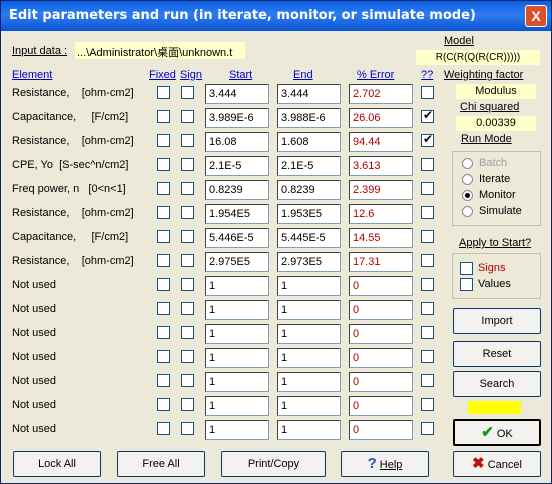  I want to click on end-value-input: 2.1E-5, so click(309, 166).